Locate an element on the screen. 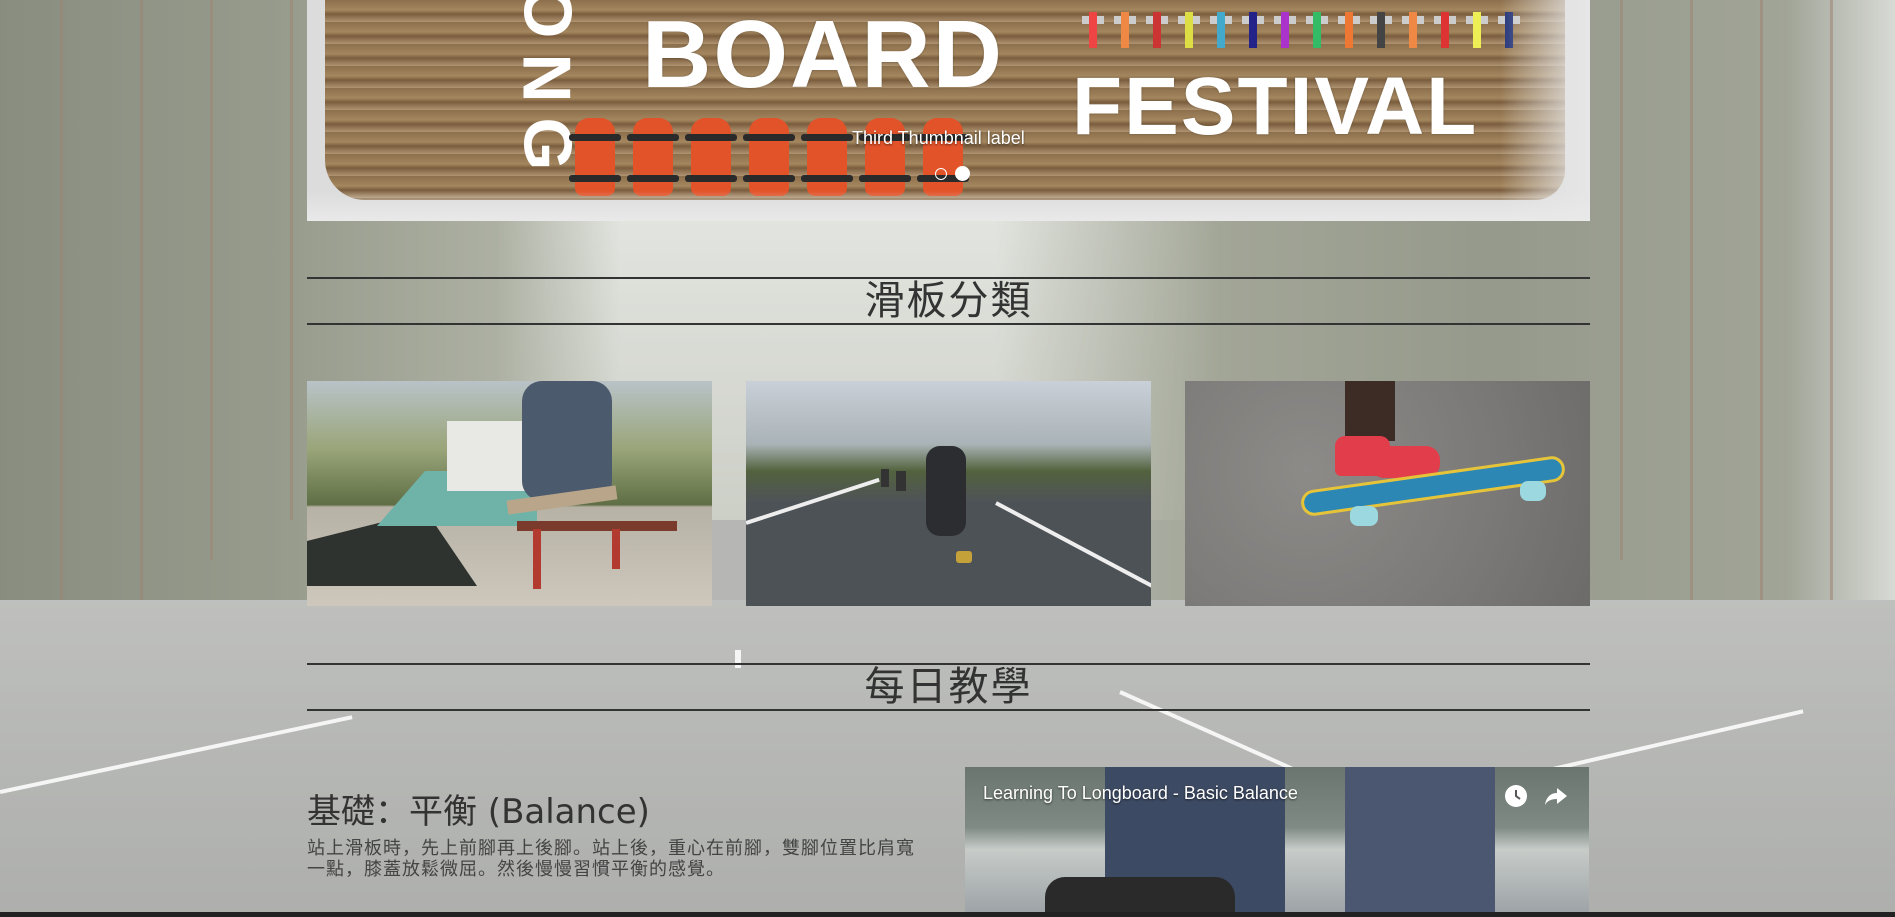 This screenshot has width=1895, height=917. truck-display is located at coordinates (1301, 30).